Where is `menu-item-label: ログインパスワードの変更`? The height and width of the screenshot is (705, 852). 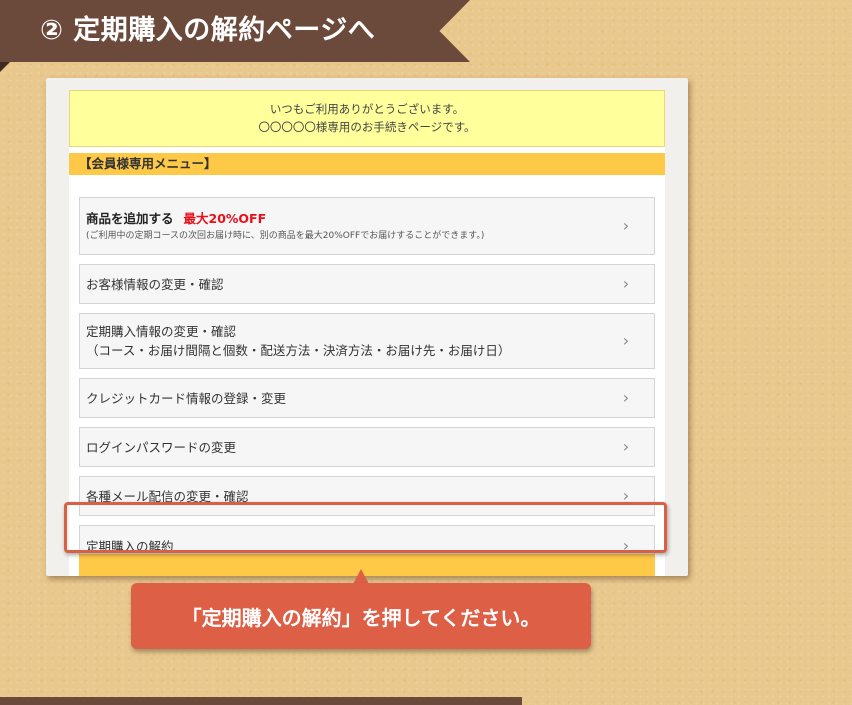
menu-item-label: ログインパスワードの変更 is located at coordinates (161, 447).